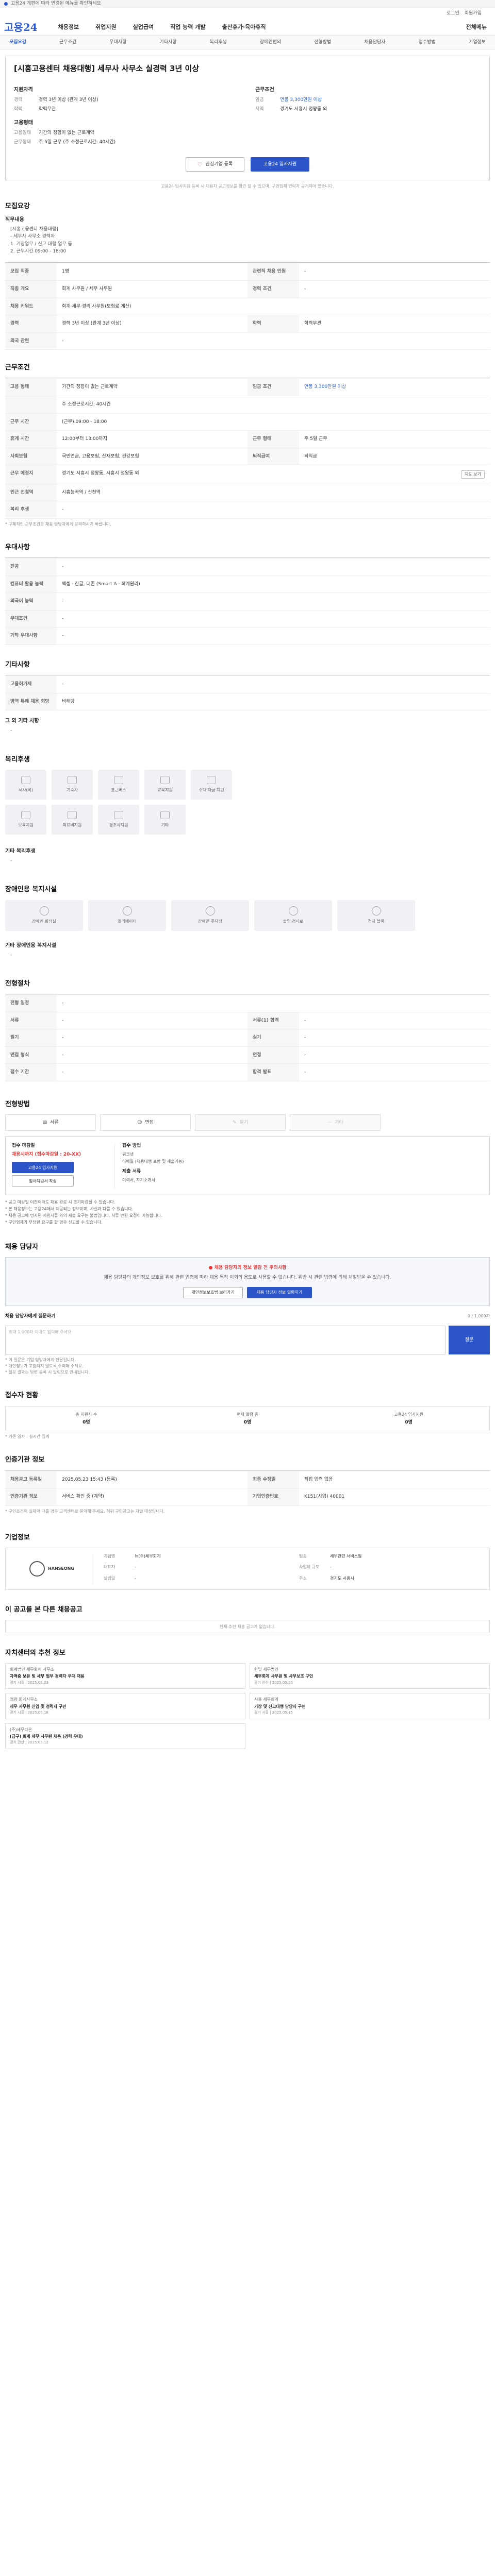 This screenshot has width=495, height=2576. What do you see at coordinates (23, 133) in the screenshot?
I see `summary-emptype-label: 고용형태` at bounding box center [23, 133].